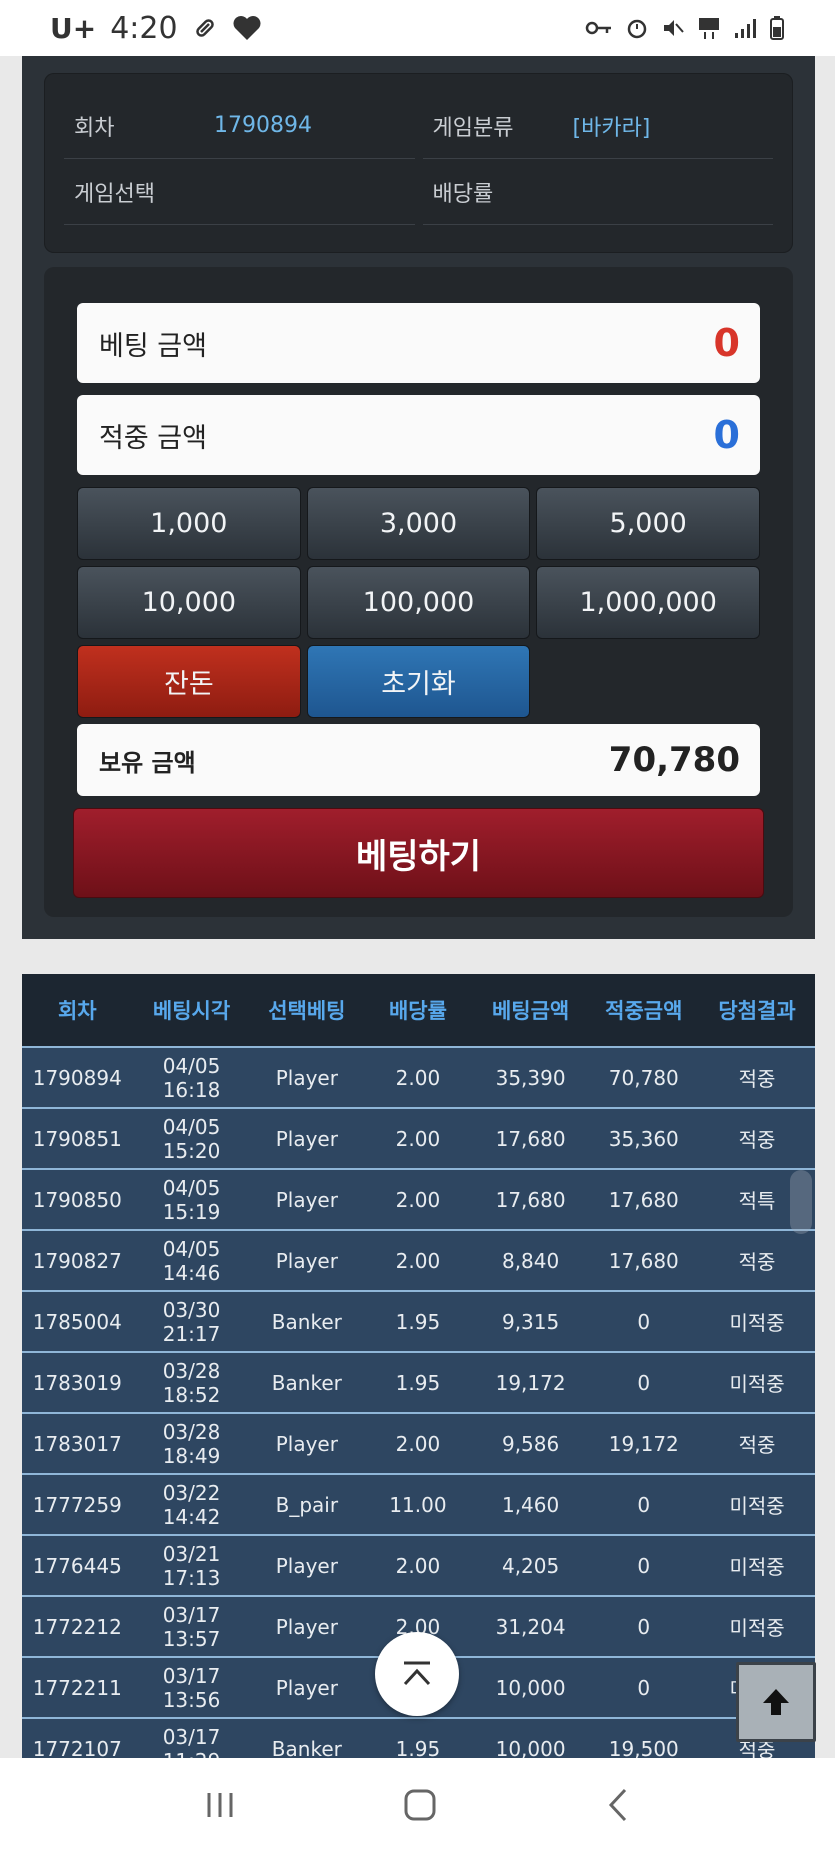 The height and width of the screenshot is (1856, 835). I want to click on cell-bet: 8,840, so click(530, 1261).